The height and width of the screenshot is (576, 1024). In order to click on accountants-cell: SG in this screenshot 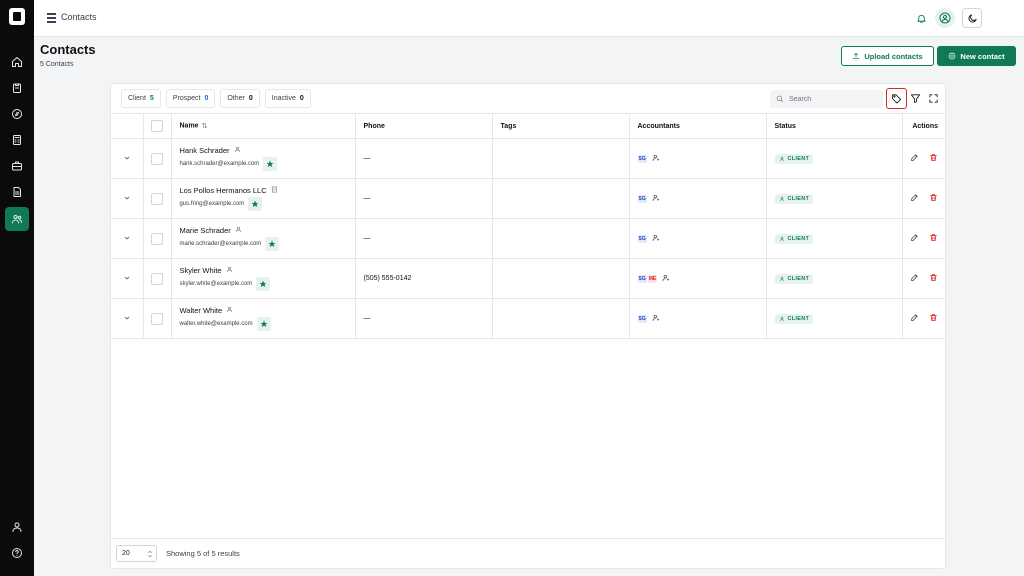, I will do `click(697, 318)`.